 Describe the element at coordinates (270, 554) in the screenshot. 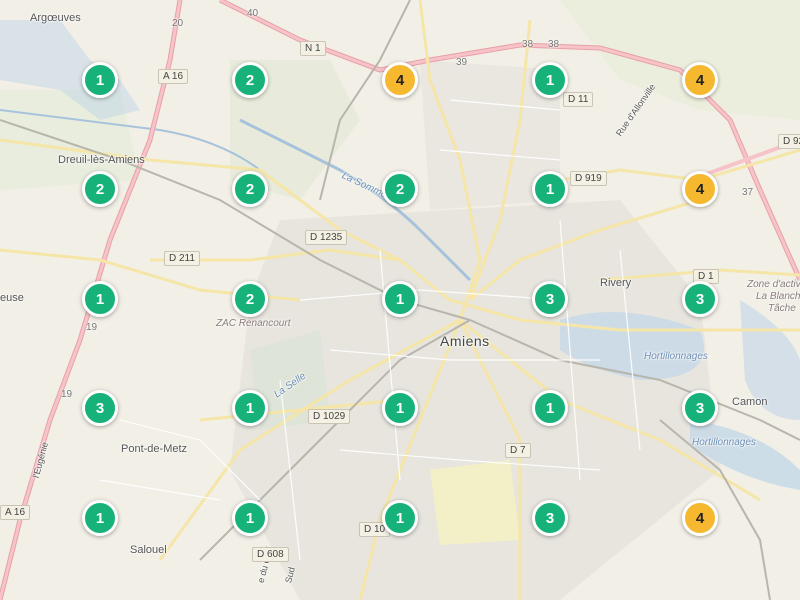

I see `road-shield-d608: D 608` at that location.